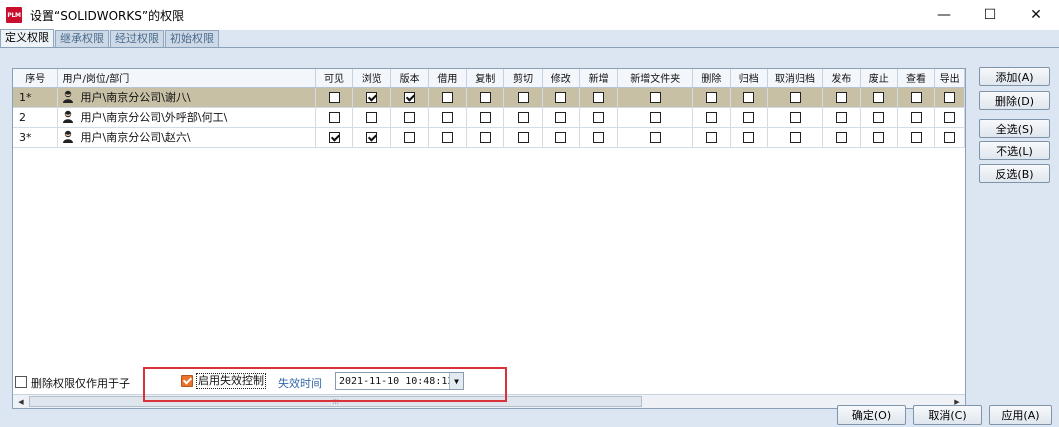 This screenshot has height=427, width=1059. I want to click on column-header: 新增, so click(599, 78).